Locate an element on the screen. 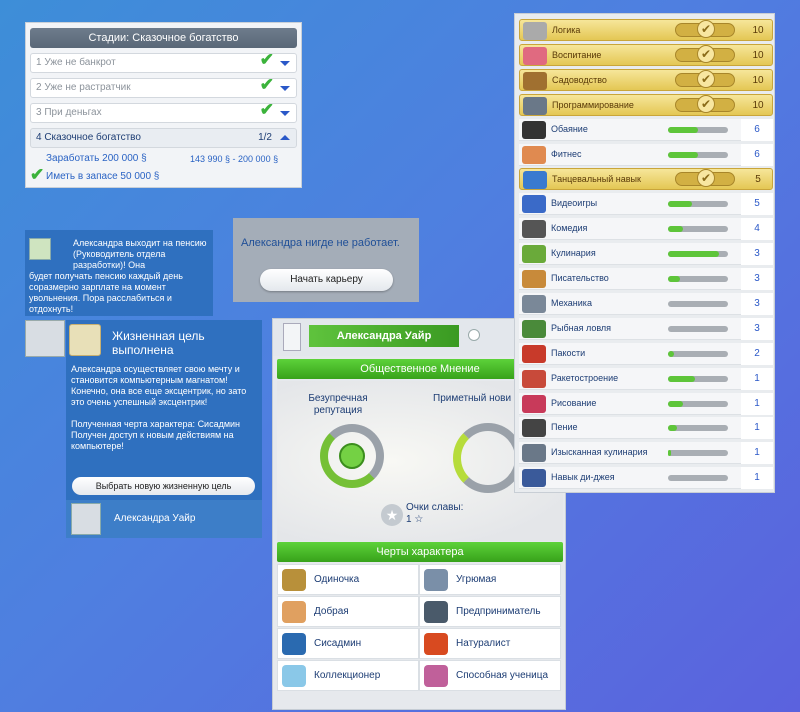 This screenshot has height=712, width=800. skill-row: Фитнес 6 is located at coordinates (646, 154).